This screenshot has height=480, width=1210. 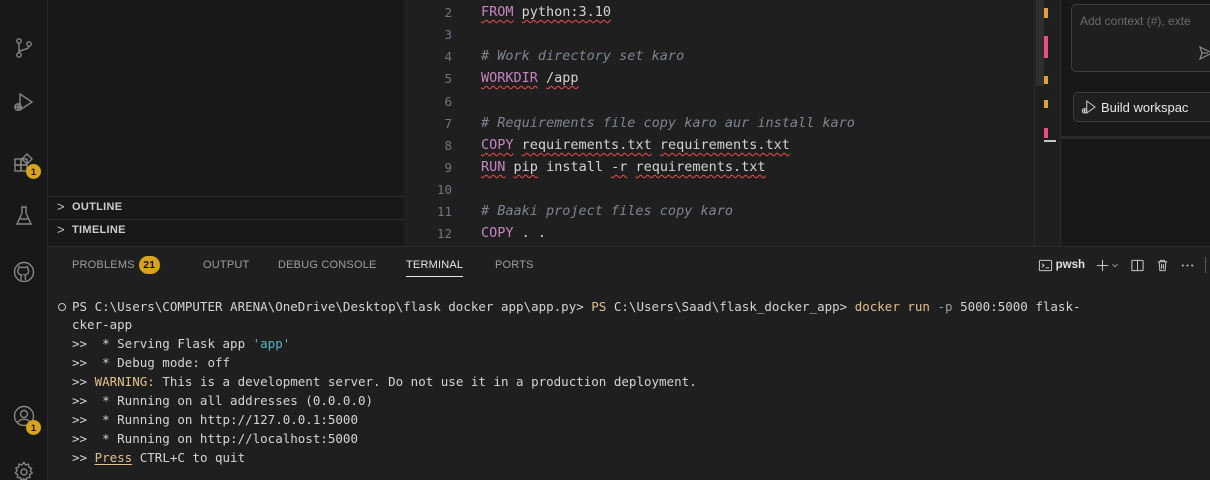 What do you see at coordinates (124, 381) in the screenshot?
I see `warning-label: WARNING:` at bounding box center [124, 381].